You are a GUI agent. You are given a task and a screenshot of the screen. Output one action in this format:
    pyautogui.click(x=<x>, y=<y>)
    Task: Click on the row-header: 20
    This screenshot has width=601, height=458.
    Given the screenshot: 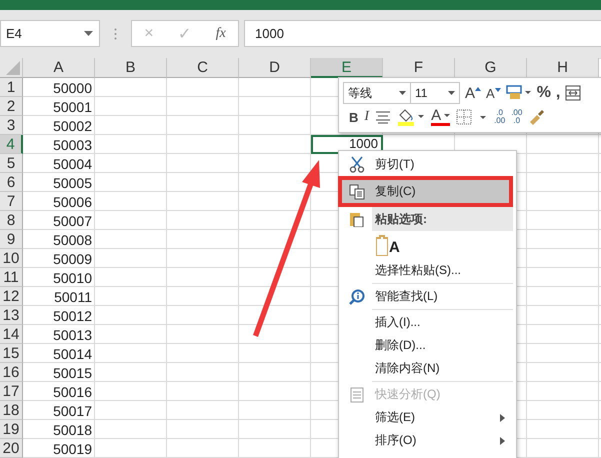 What is the action you would take?
    pyautogui.click(x=11, y=448)
    